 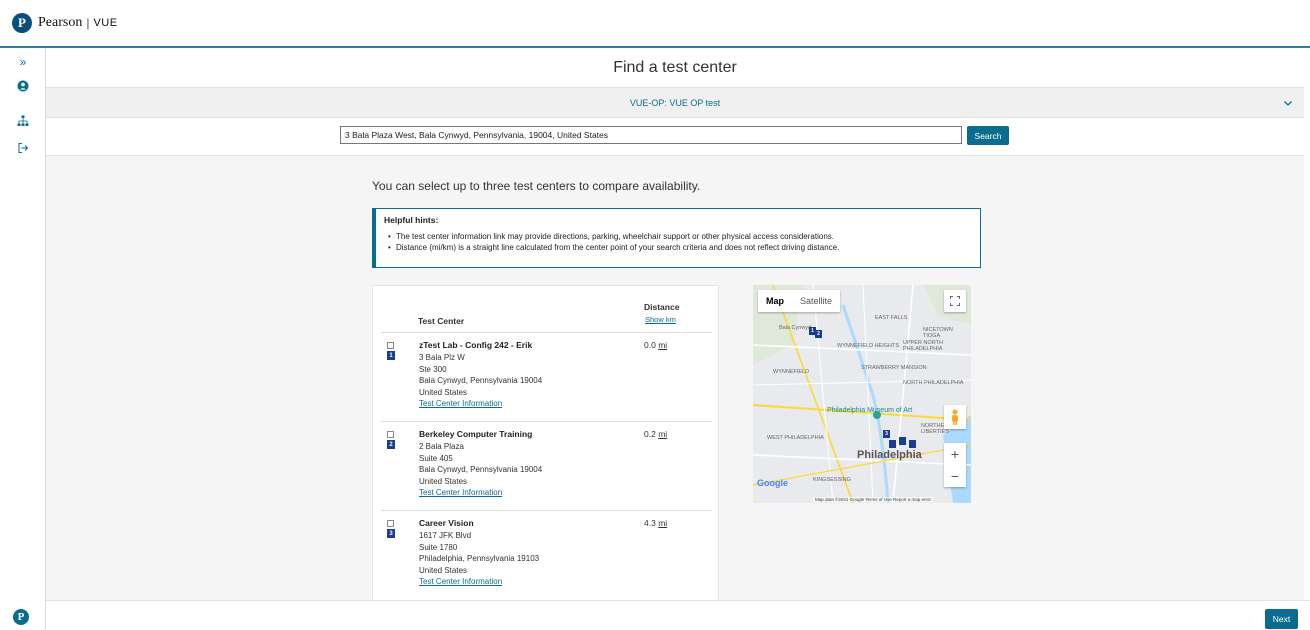 What do you see at coordinates (441, 321) in the screenshot?
I see `column-header-test-center: Test Center` at bounding box center [441, 321].